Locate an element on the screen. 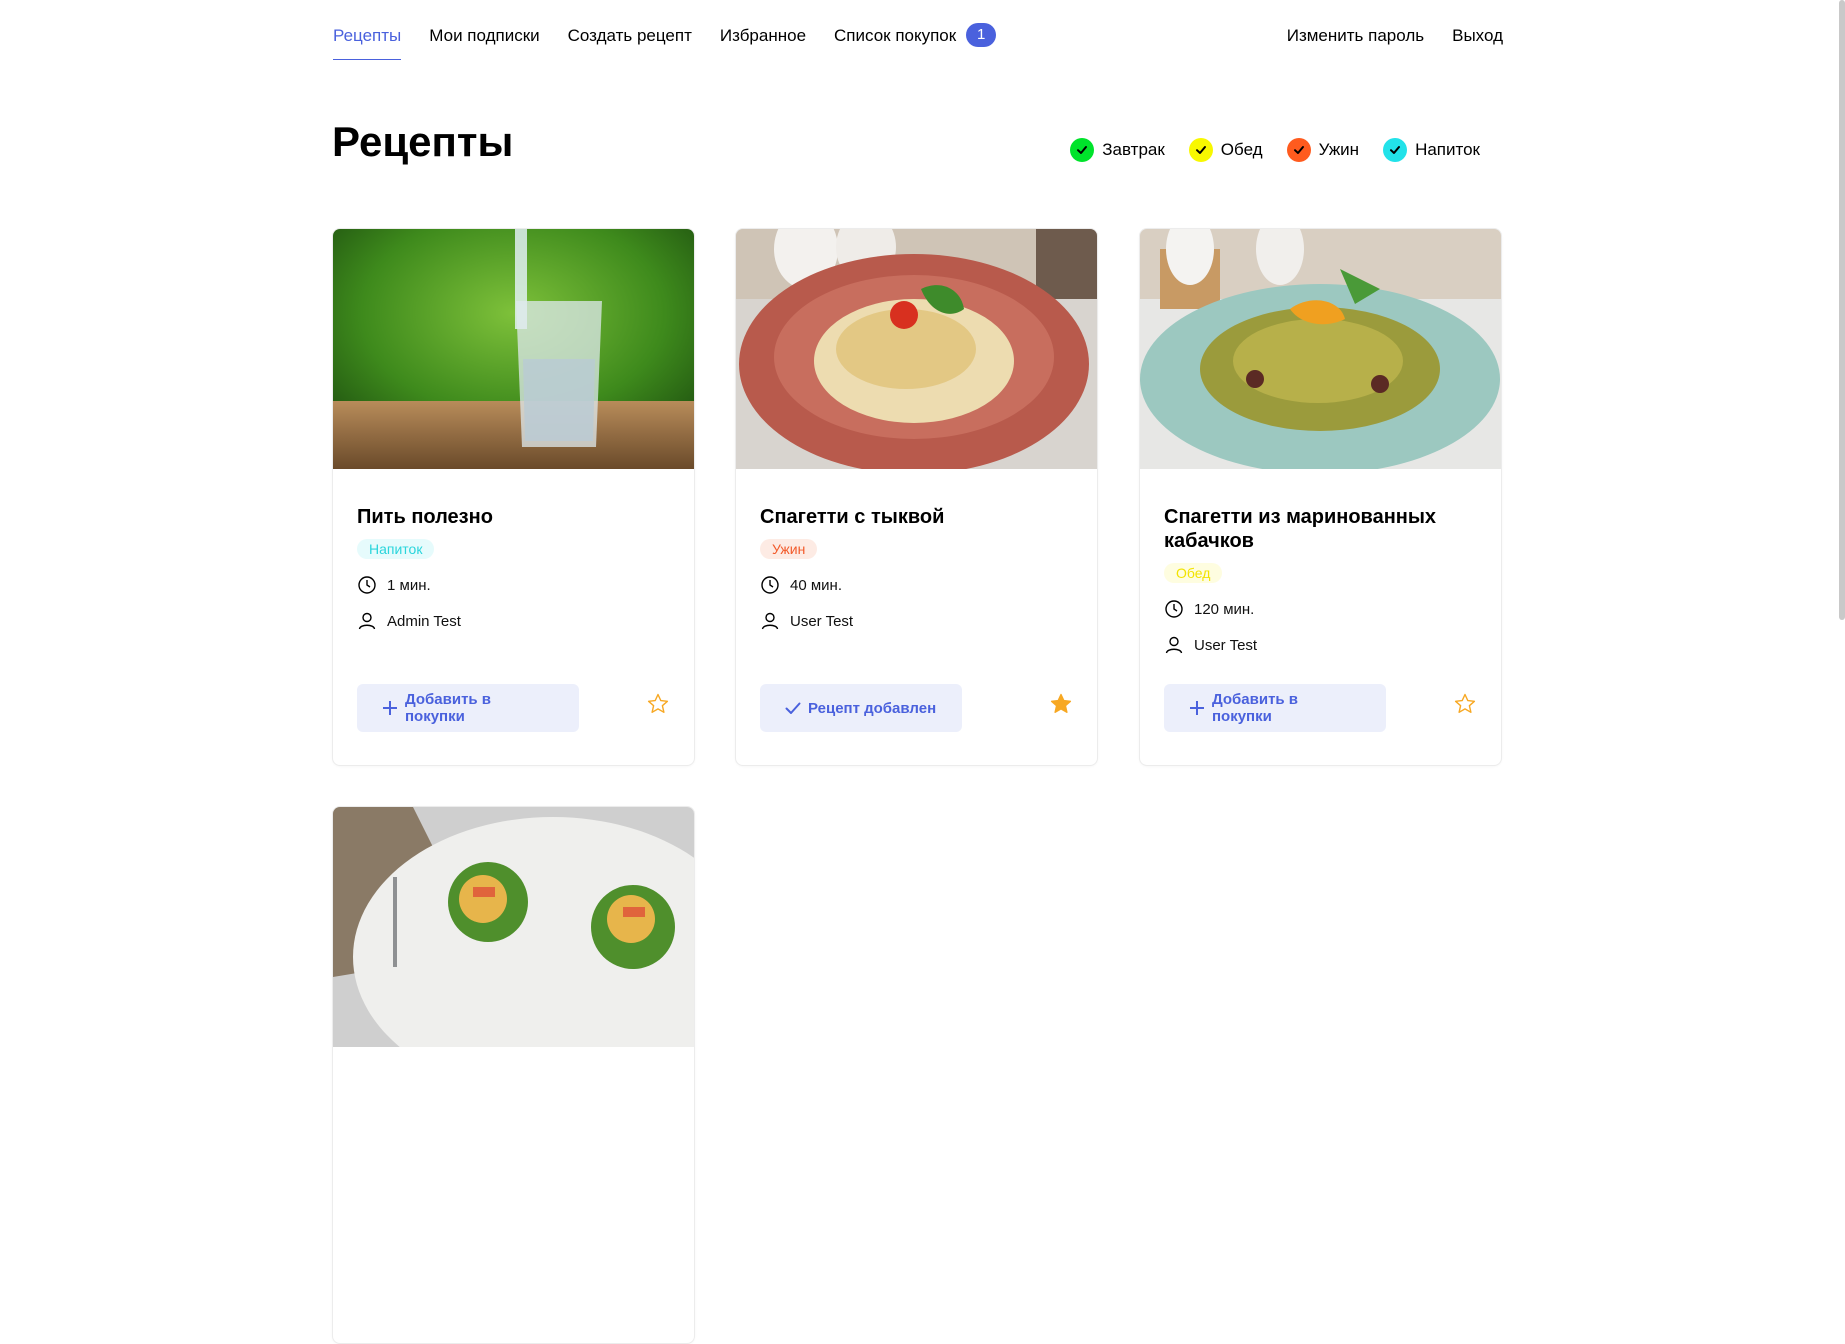 Image resolution: width=1845 pixels, height=1344 pixels. filter-dinner-label: Ужин is located at coordinates (1339, 149).